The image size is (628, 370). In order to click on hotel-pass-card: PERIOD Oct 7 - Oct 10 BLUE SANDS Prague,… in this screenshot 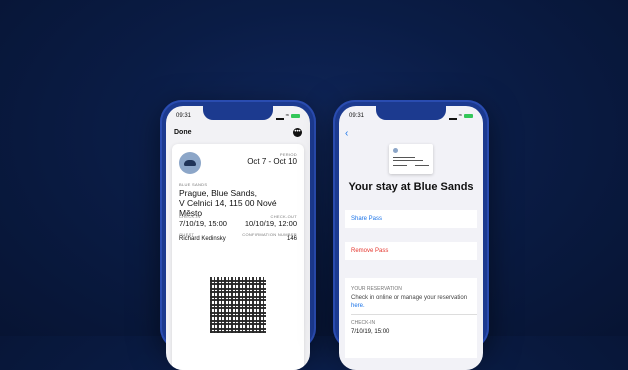, I will do `click(238, 257)`.